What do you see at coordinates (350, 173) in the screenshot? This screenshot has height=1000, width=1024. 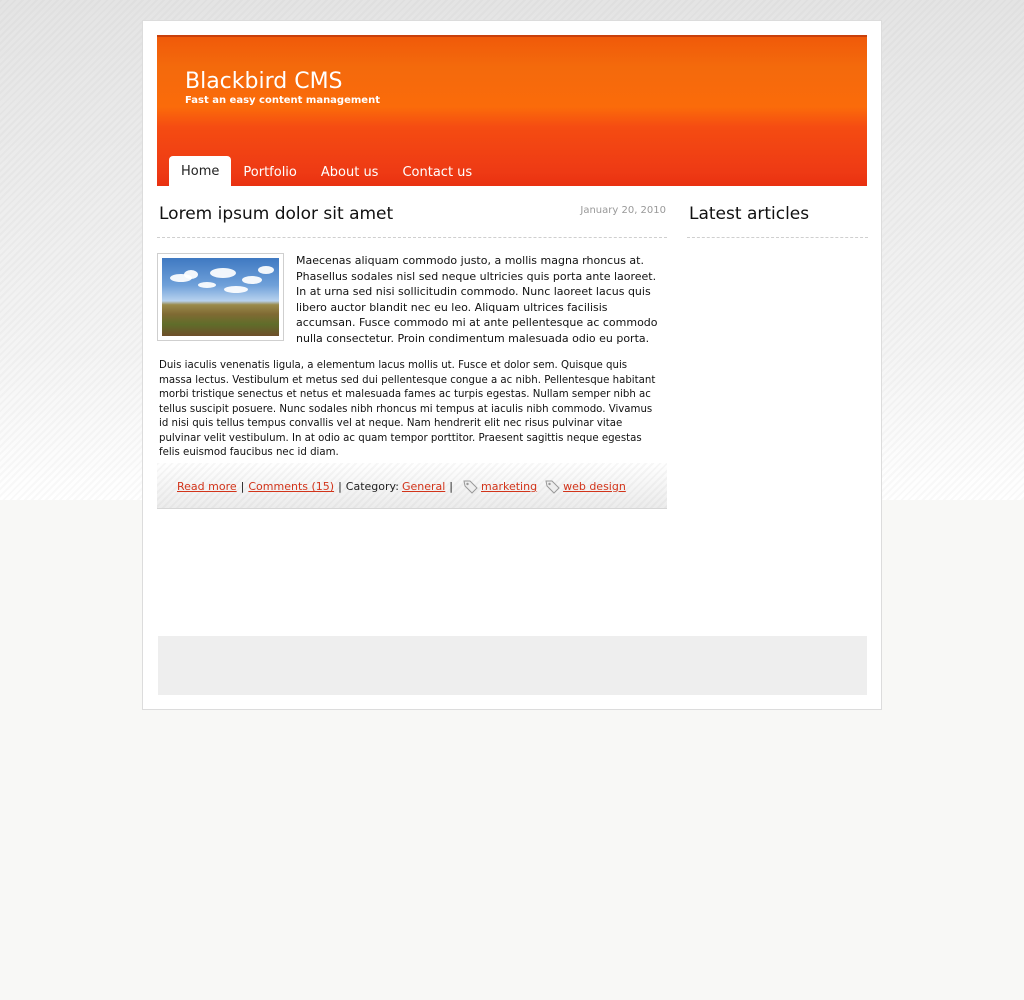 I see `nav-item-about-us: About us` at bounding box center [350, 173].